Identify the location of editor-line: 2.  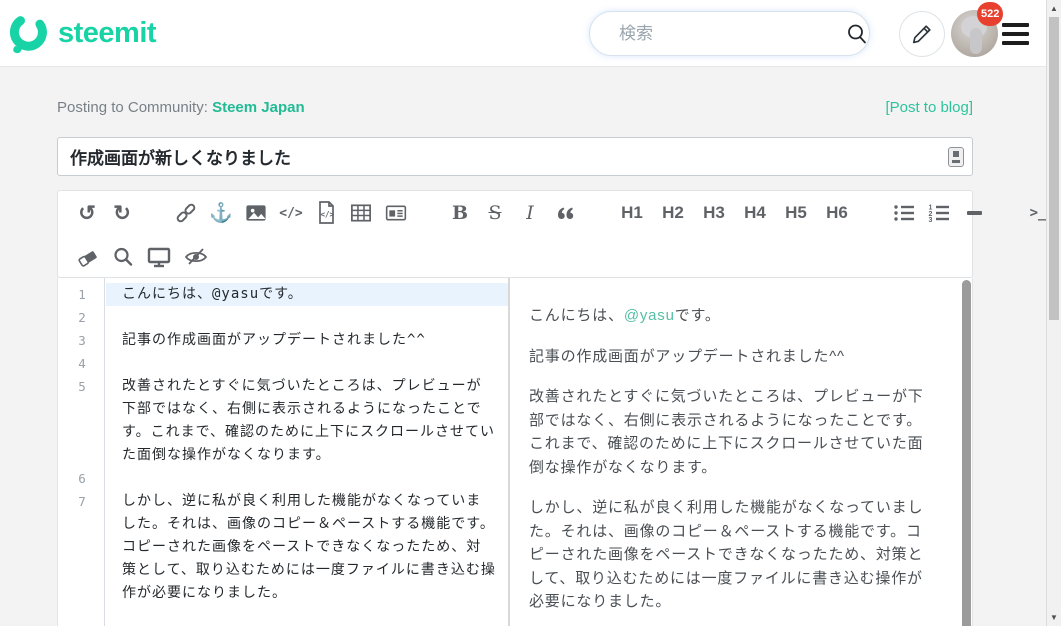
(283, 317).